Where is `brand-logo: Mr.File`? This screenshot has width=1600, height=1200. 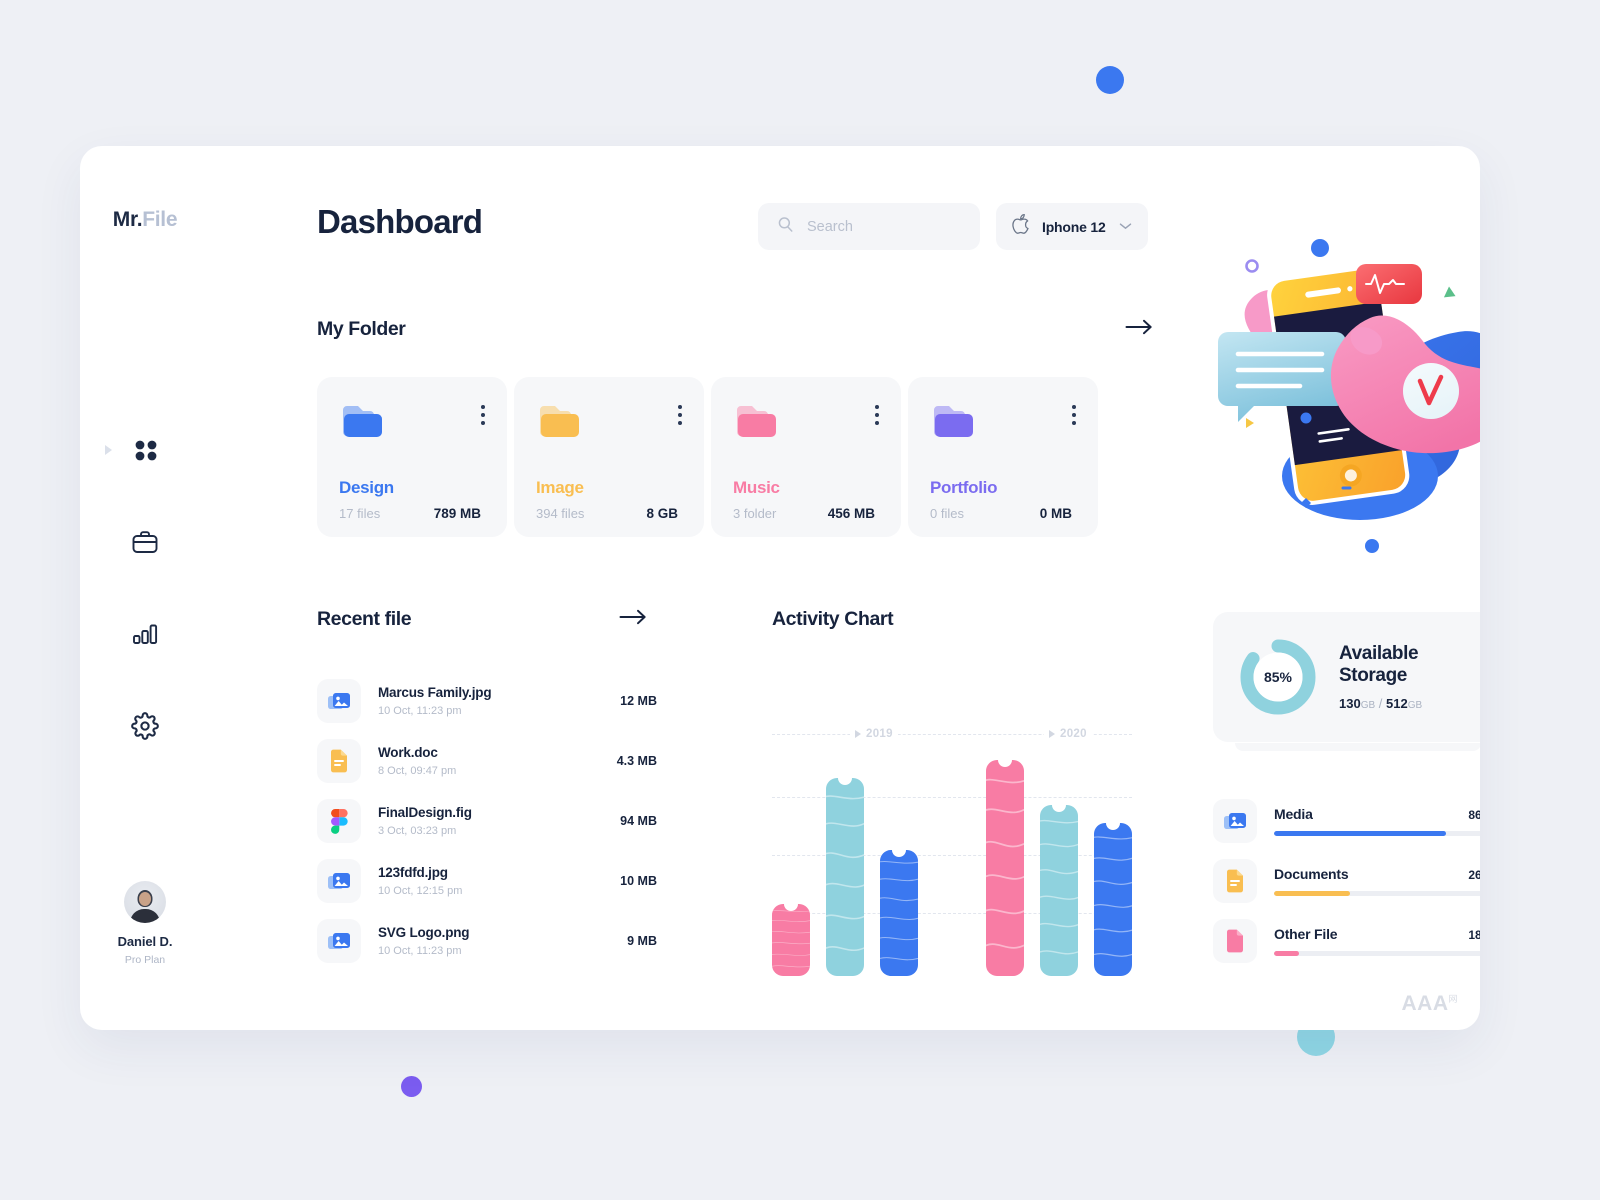
brand-logo: Mr.File is located at coordinates (145, 220).